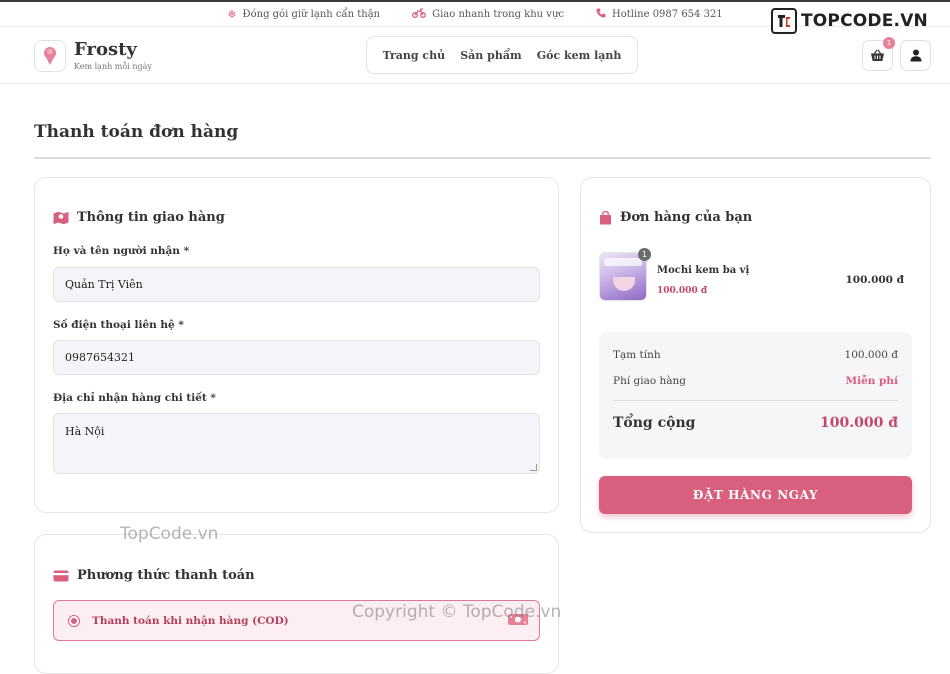  I want to click on summary-divider, so click(755, 400).